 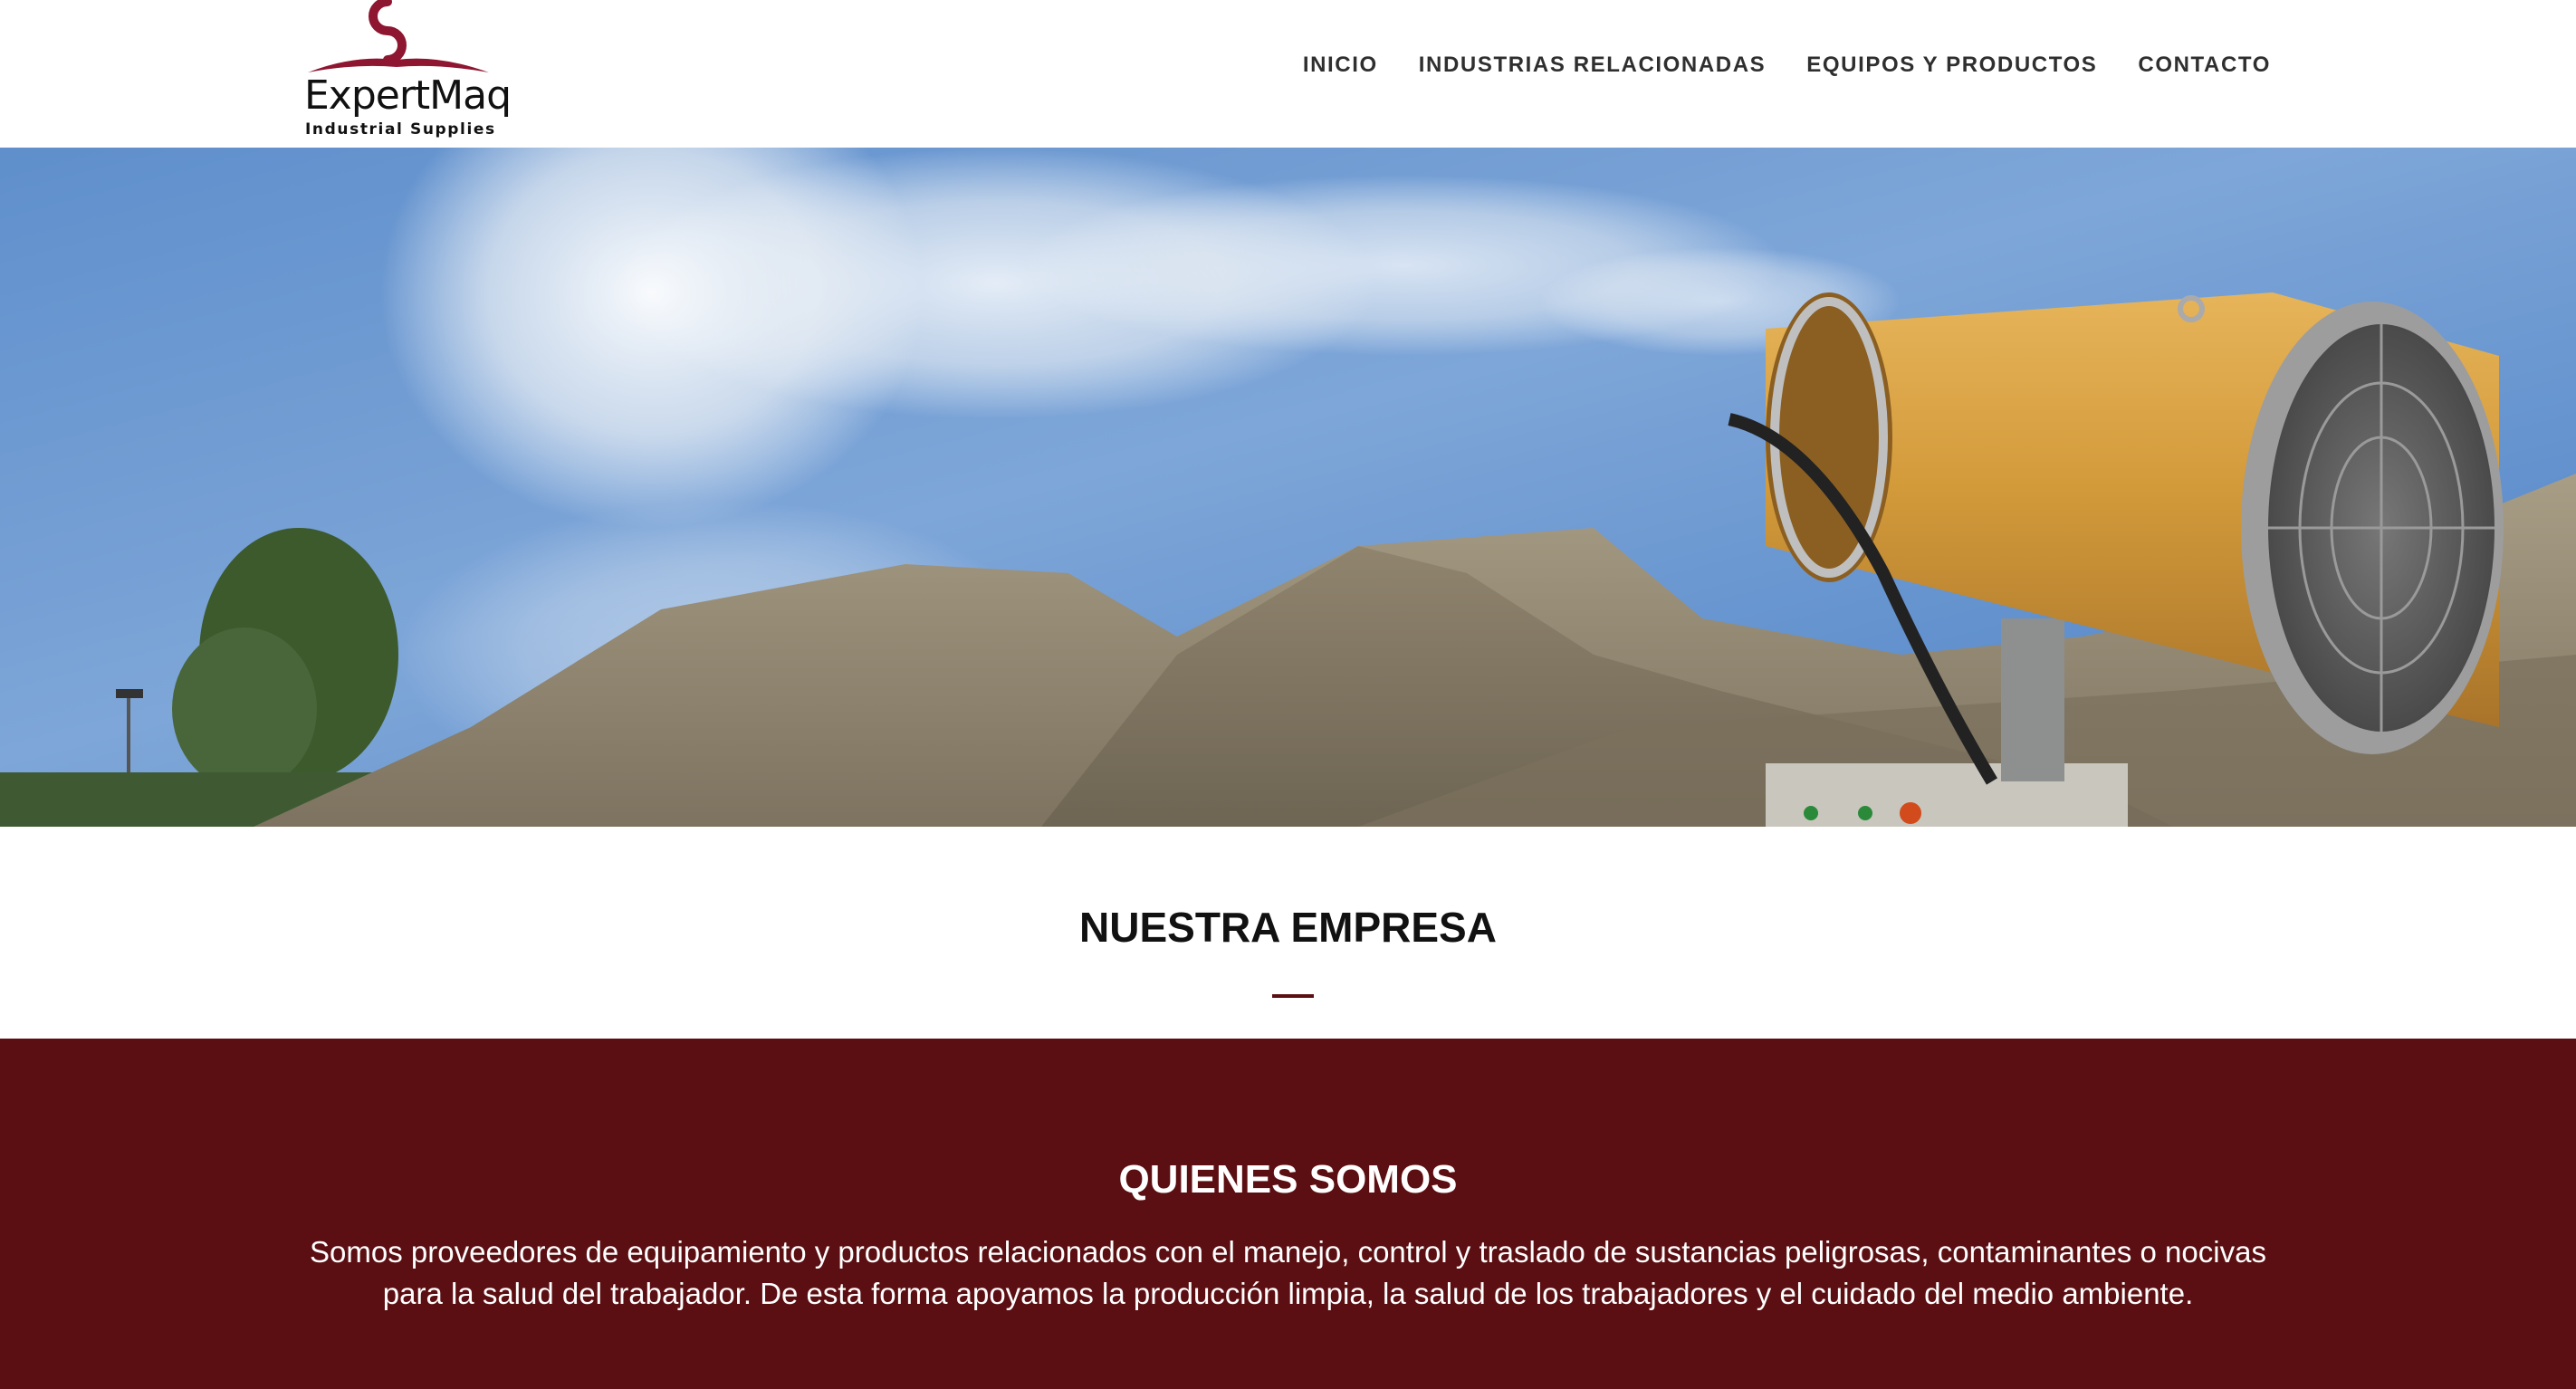 What do you see at coordinates (1288, 1179) in the screenshot?
I see `about-heading: QUIENES SOMOS` at bounding box center [1288, 1179].